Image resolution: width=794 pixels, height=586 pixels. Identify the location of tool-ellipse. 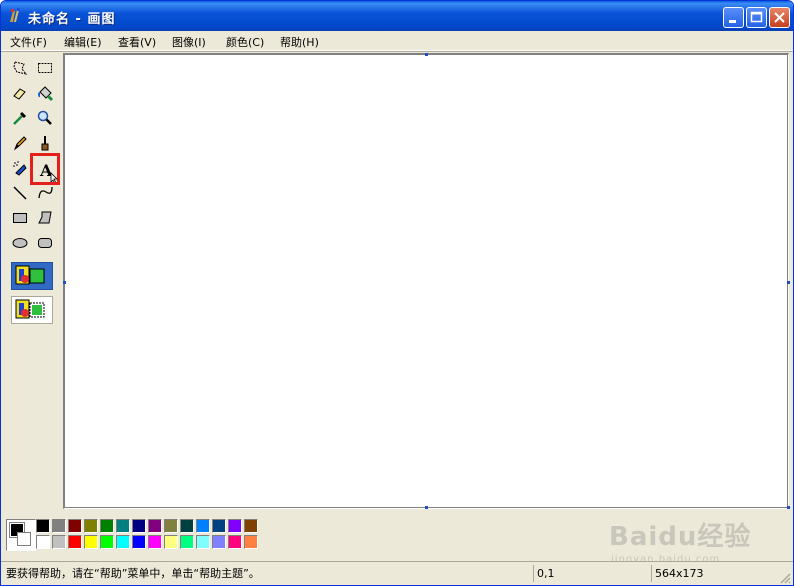
(20, 243).